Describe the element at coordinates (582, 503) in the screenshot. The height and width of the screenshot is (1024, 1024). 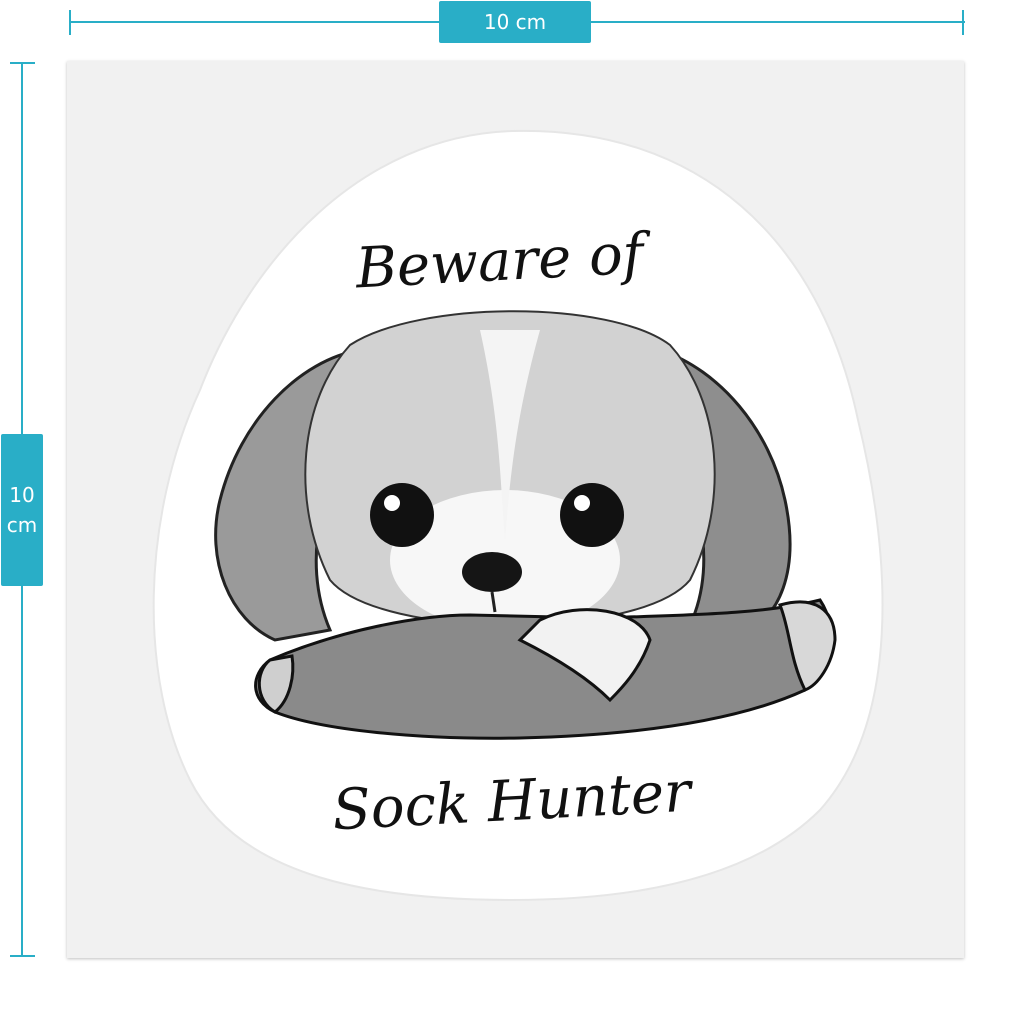
I see `dog-right-eye-highlight` at that location.